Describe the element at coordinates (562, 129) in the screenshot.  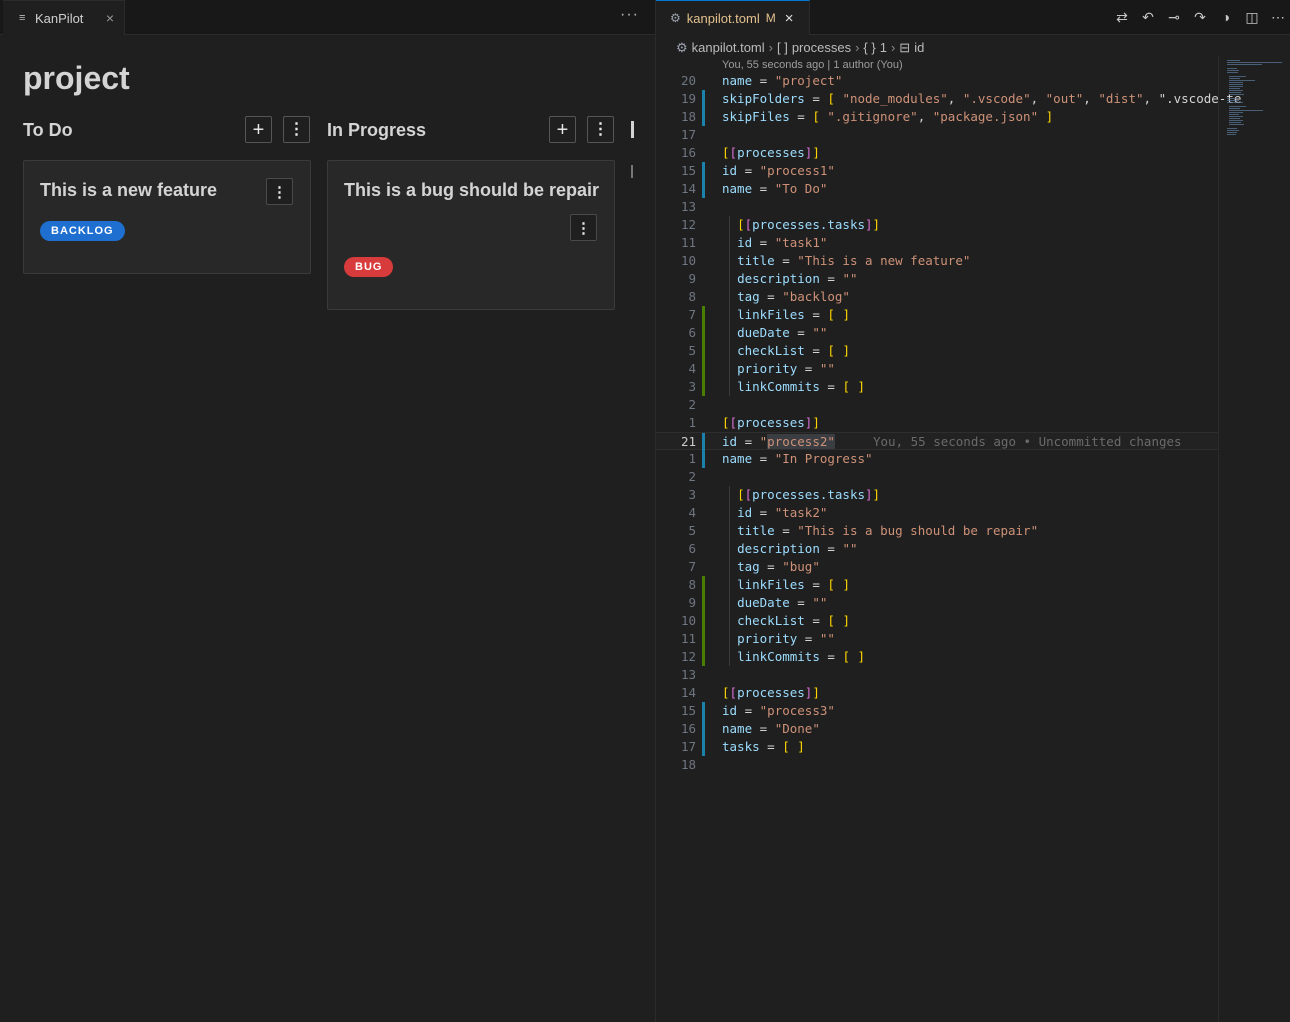
I see `add-card-button-inprogress: +` at that location.